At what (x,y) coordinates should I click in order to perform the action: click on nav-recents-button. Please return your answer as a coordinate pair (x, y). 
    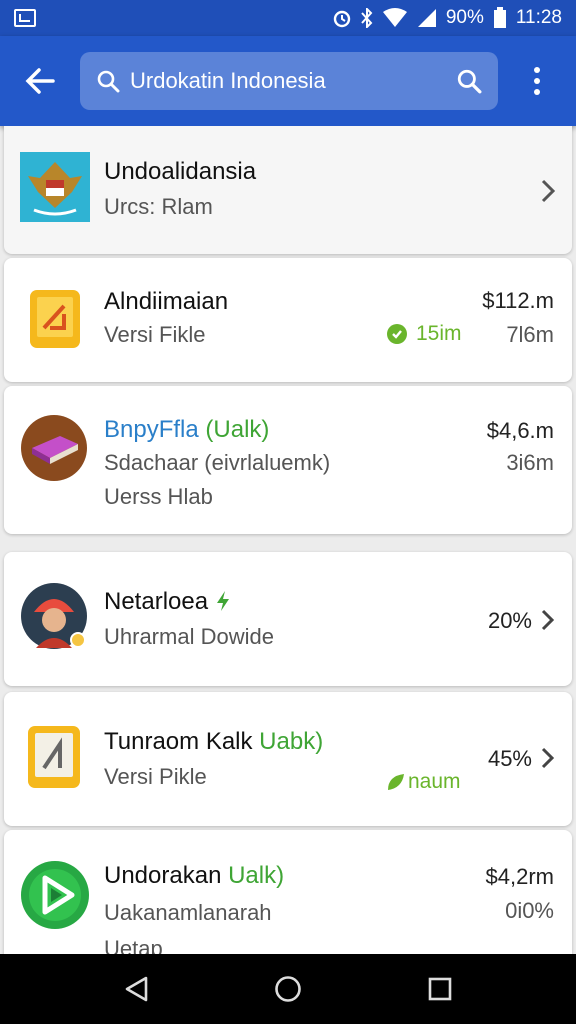
    Looking at the image, I should click on (440, 989).